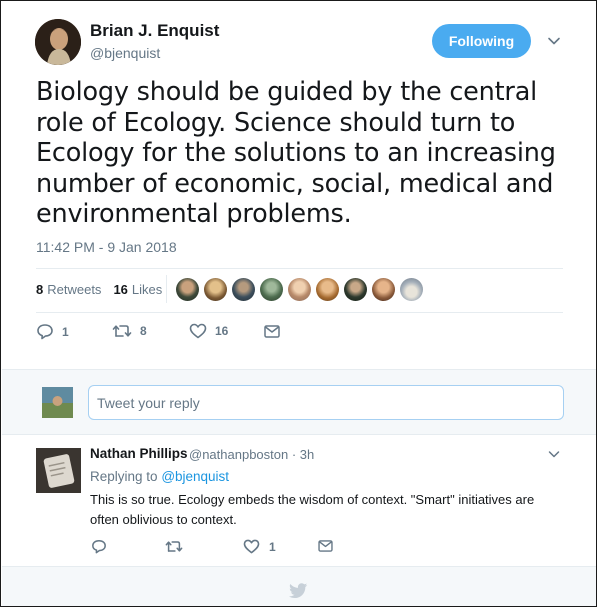 The image size is (597, 607). I want to click on replying-prefix: Replying to, so click(124, 476).